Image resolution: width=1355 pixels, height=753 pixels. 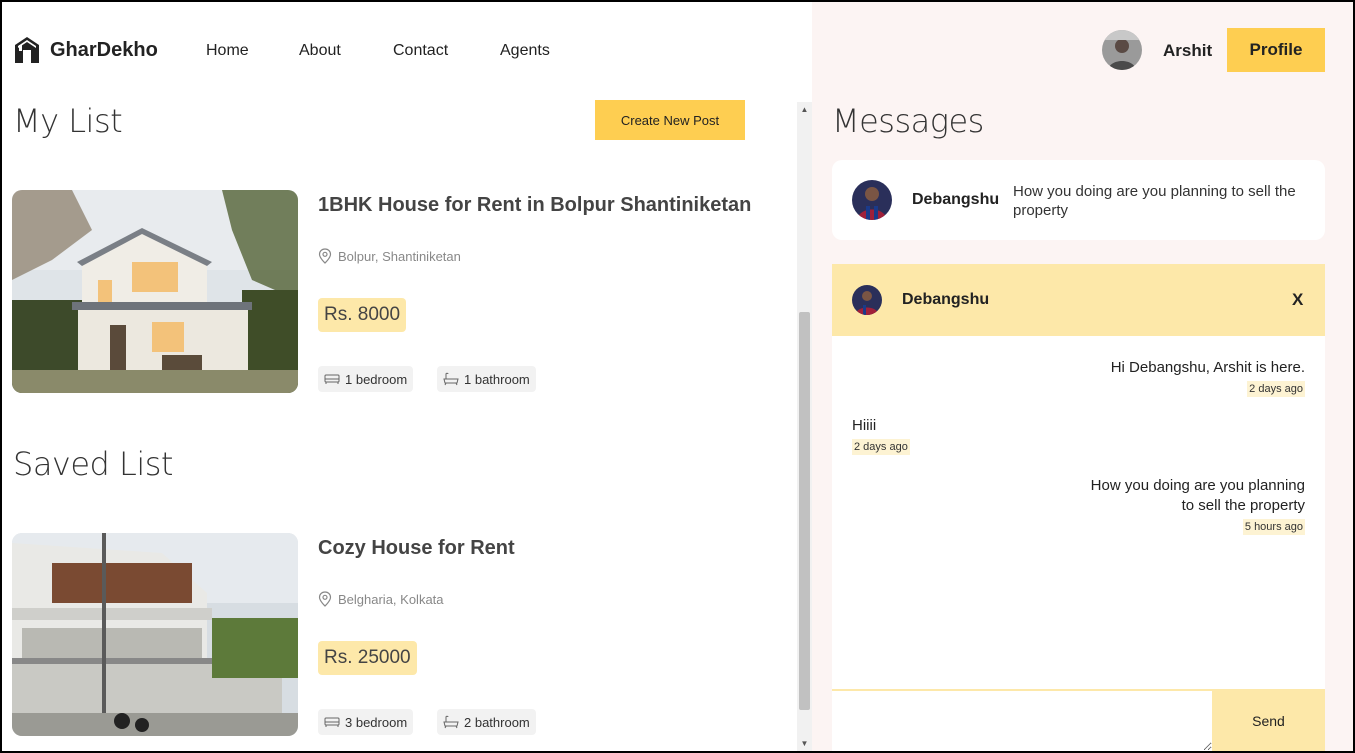 I want to click on chat-message-other: Hiiii 2 days ago, so click(x=881, y=436).